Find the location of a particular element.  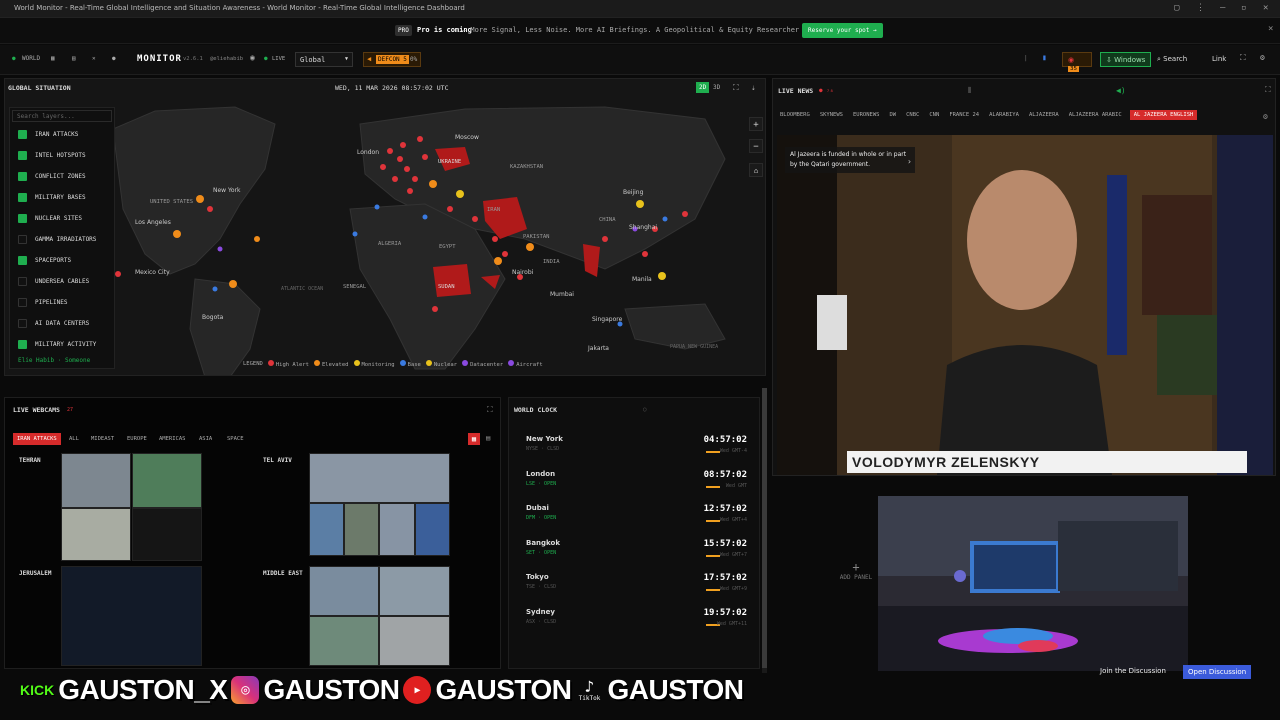

pin-icon: ⇣ is located at coordinates (753, 87).